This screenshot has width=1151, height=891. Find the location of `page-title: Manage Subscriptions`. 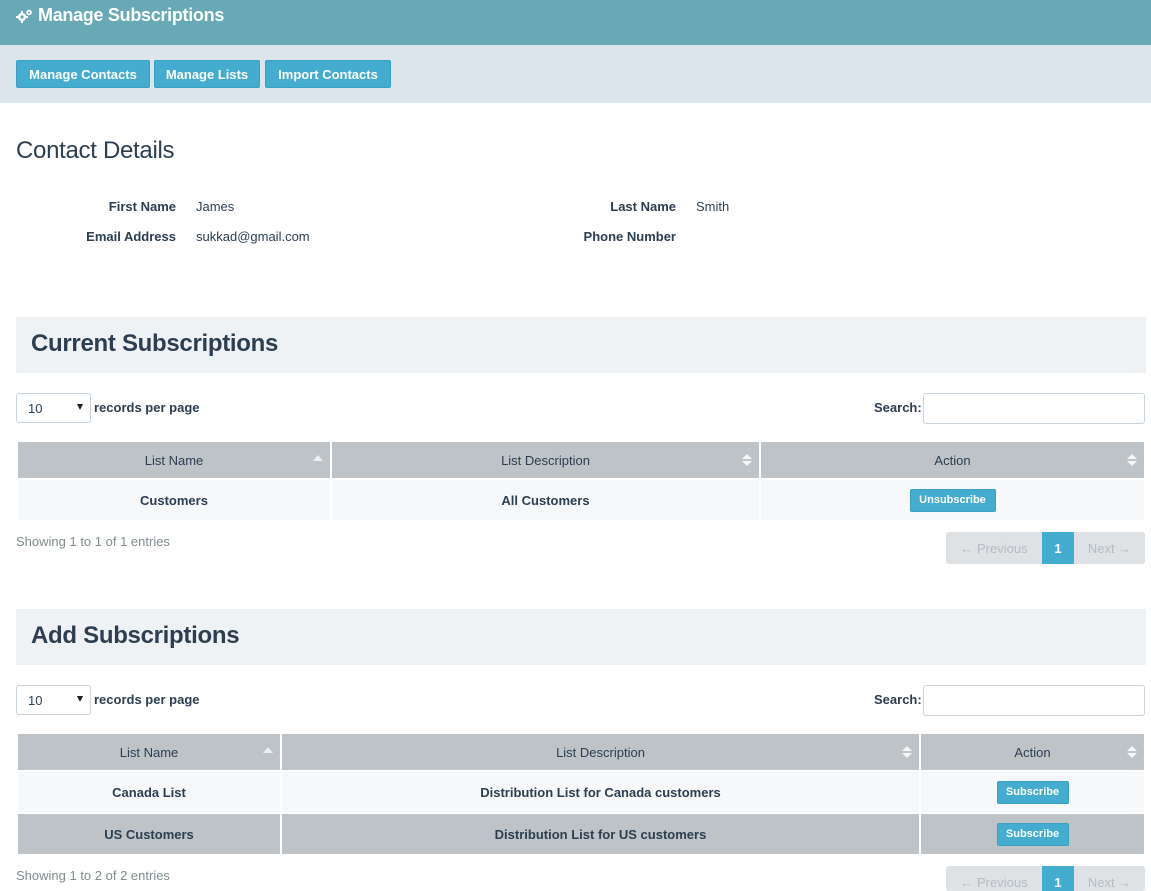

page-title: Manage Subscriptions is located at coordinates (120, 15).